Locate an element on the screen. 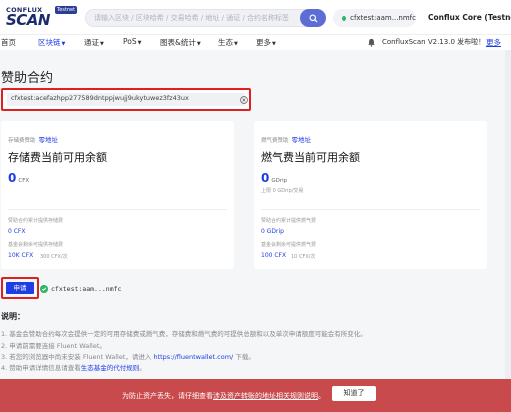 The image size is (511, 412). gas-remaining-value: 100 CFX is located at coordinates (274, 255).